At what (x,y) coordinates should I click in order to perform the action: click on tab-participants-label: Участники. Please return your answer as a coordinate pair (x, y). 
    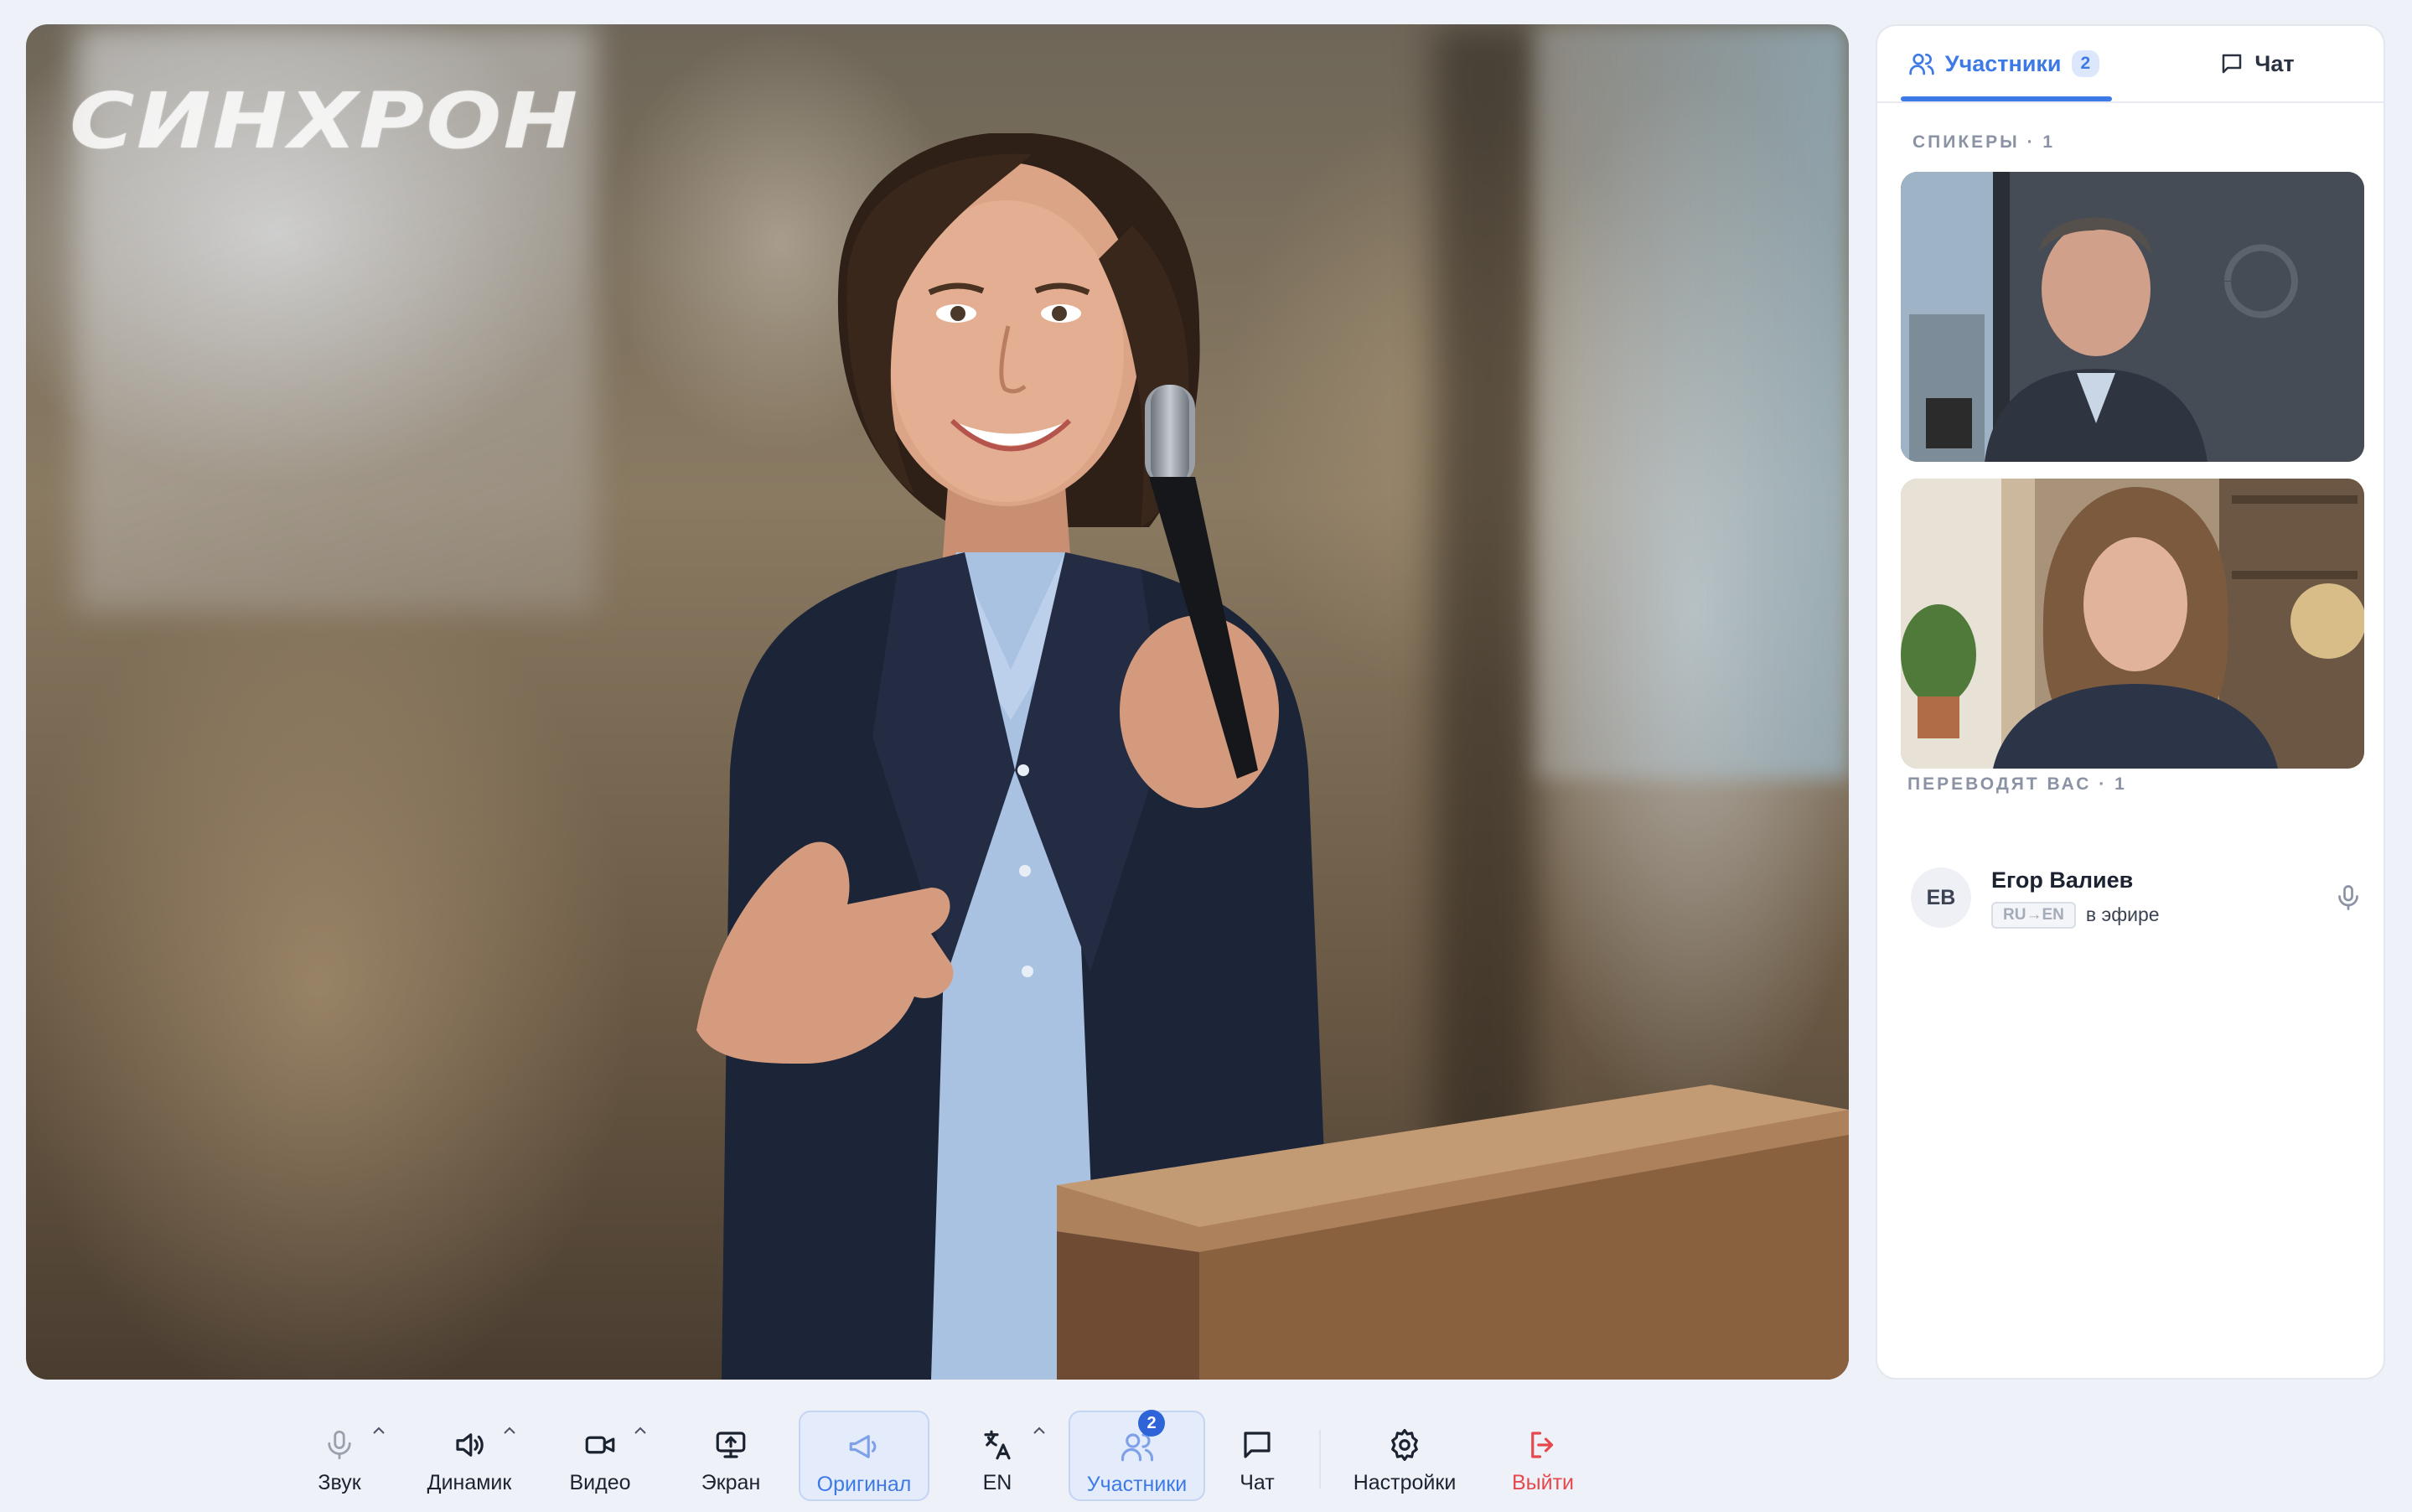
    Looking at the image, I should click on (2003, 63).